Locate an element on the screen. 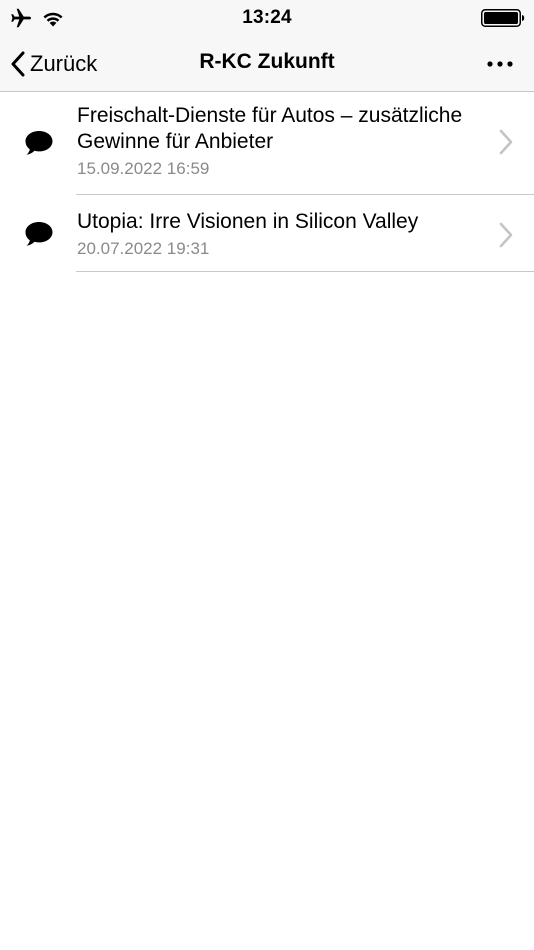 The width and height of the screenshot is (534, 950). list-item-date: 15.09.2022 16:59 is located at coordinates (143, 168).